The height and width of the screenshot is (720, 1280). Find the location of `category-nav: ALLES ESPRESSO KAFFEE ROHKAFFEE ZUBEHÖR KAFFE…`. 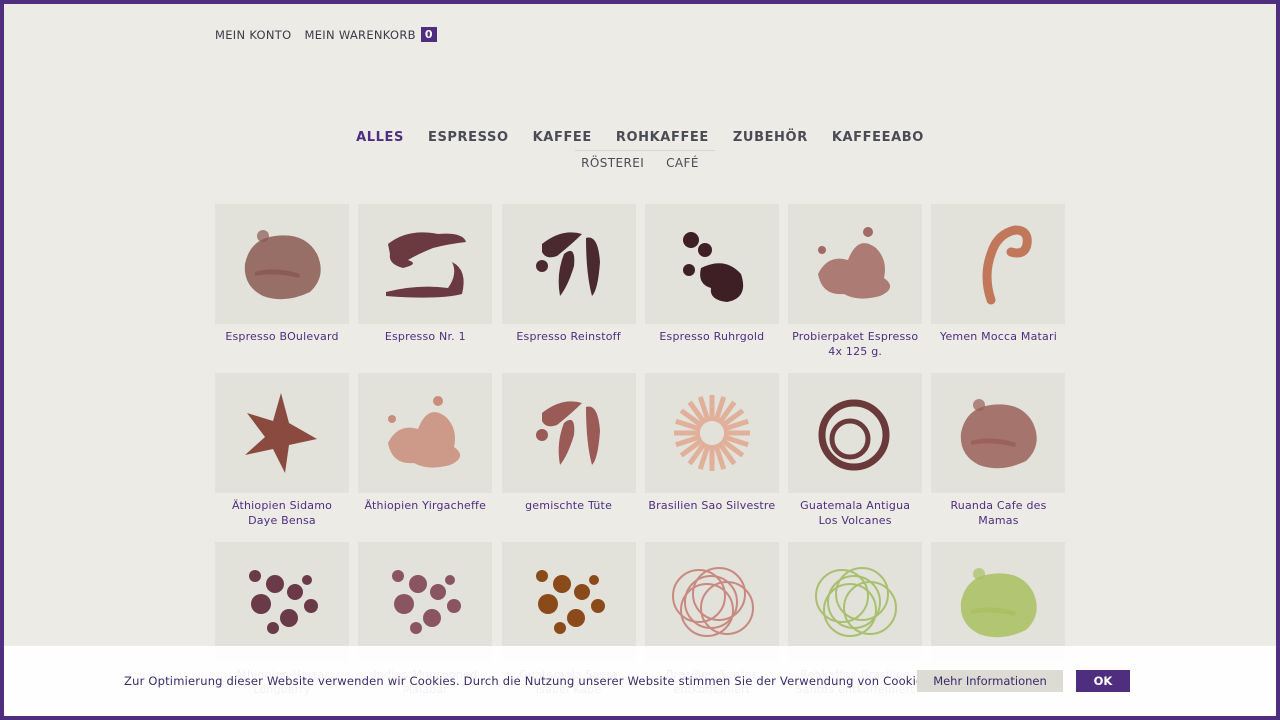

category-nav: ALLES ESPRESSO KAFFEE ROHKAFFEE ZUBEHÖR KAFFE… is located at coordinates (640, 137).